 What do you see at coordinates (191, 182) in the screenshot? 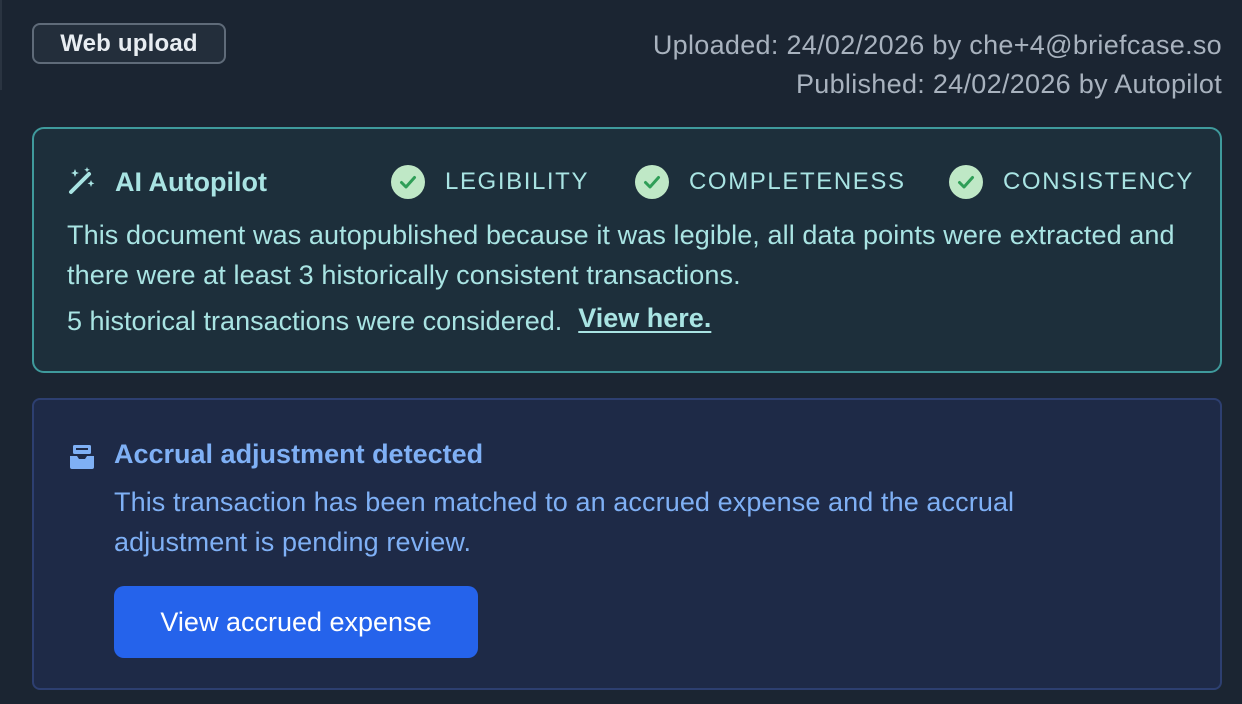
I see `ai-autopilot-title: AI Autopilot` at bounding box center [191, 182].